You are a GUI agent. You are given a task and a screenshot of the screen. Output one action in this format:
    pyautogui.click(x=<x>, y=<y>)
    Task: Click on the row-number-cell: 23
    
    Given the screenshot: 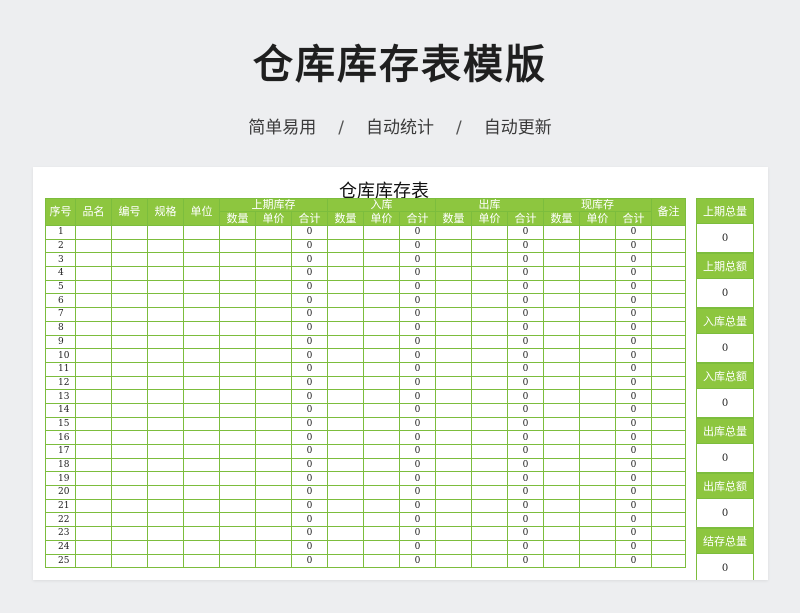 What is the action you would take?
    pyautogui.click(x=60, y=533)
    